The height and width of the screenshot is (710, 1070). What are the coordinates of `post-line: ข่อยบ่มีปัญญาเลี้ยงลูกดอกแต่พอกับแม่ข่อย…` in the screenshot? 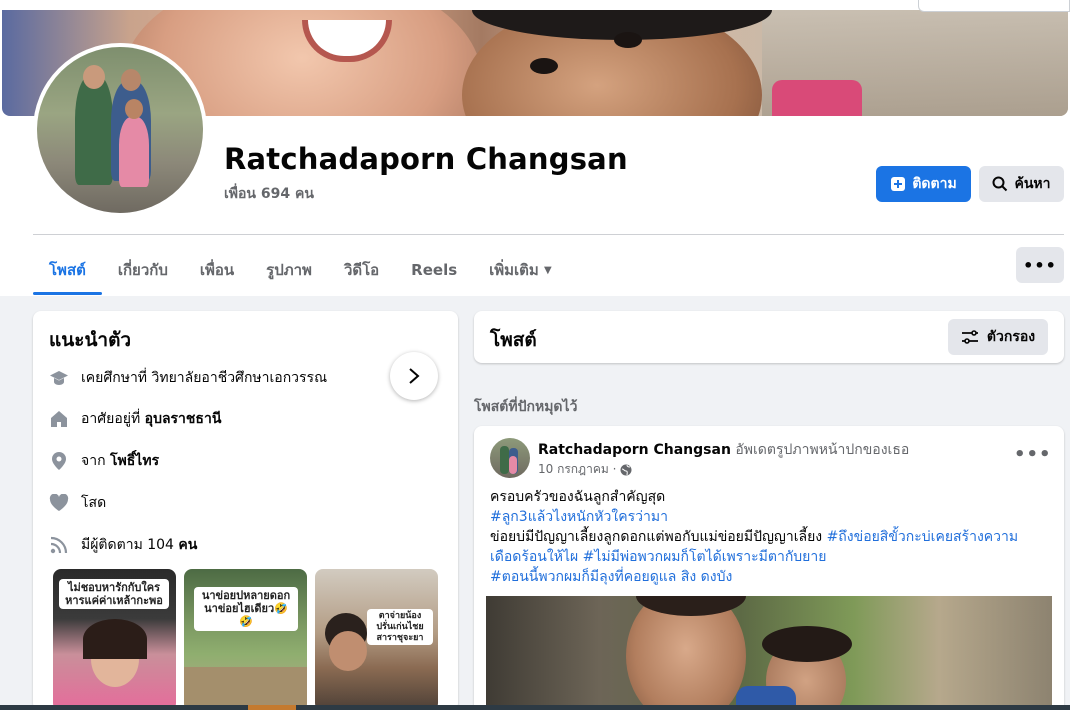 It's located at (770, 537).